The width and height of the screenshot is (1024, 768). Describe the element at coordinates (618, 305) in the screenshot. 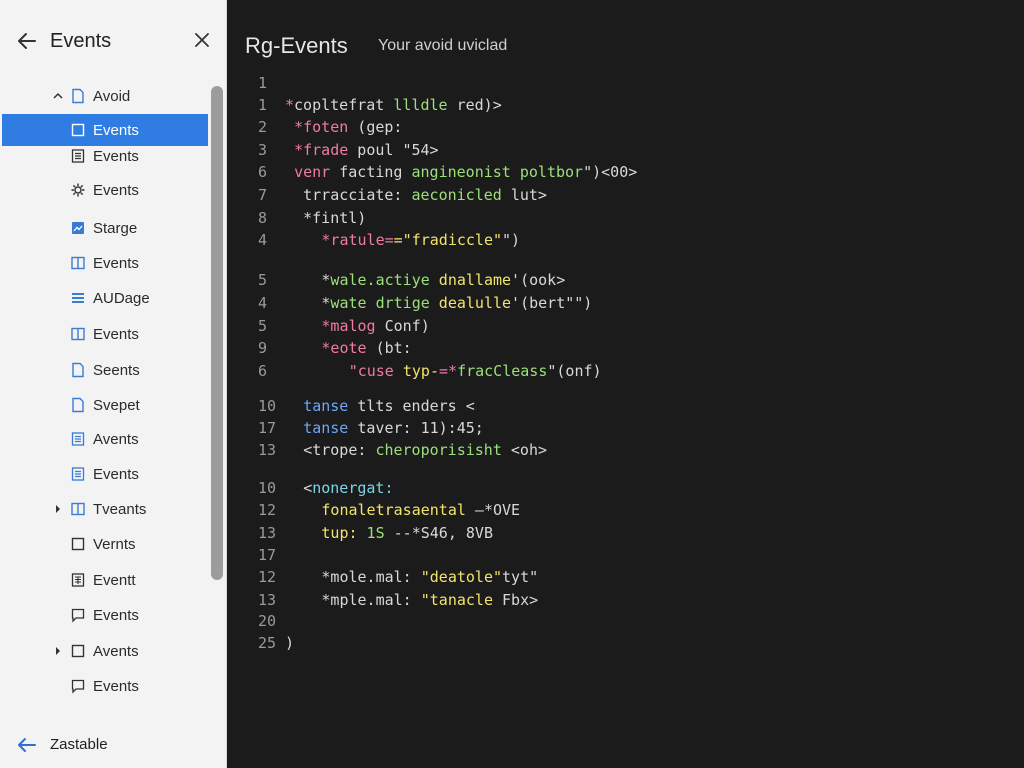

I see `code-line: 4 *wate drtige dealulle'(bert"")` at that location.